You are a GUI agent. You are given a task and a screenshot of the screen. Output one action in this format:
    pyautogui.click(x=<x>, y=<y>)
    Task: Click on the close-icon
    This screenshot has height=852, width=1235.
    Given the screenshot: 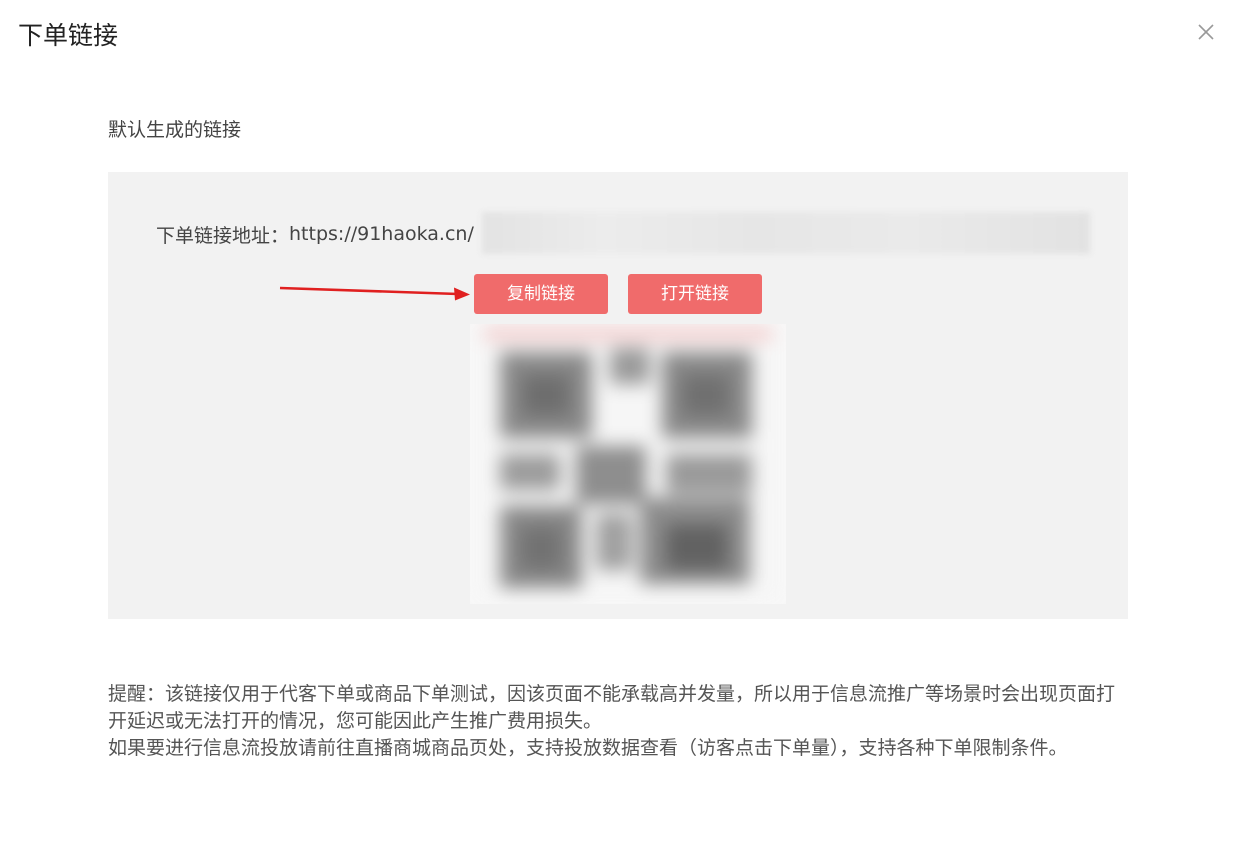 What is the action you would take?
    pyautogui.click(x=1206, y=32)
    